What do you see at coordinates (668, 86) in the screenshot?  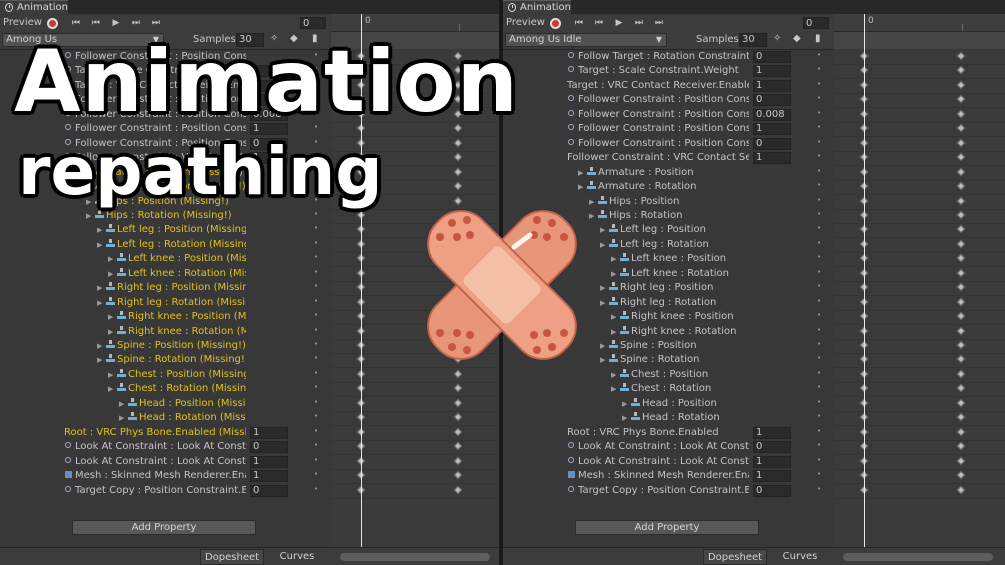 I see `property-row: Target : VRC Contact Receiver.Enabled 1 •` at bounding box center [668, 86].